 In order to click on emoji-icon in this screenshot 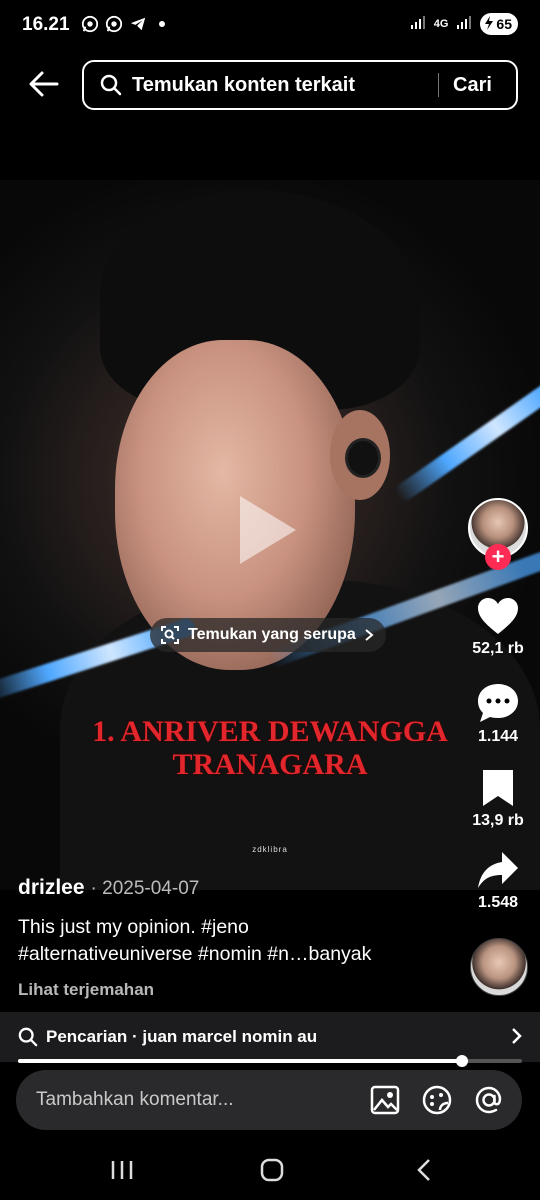, I will do `click(437, 1100)`.